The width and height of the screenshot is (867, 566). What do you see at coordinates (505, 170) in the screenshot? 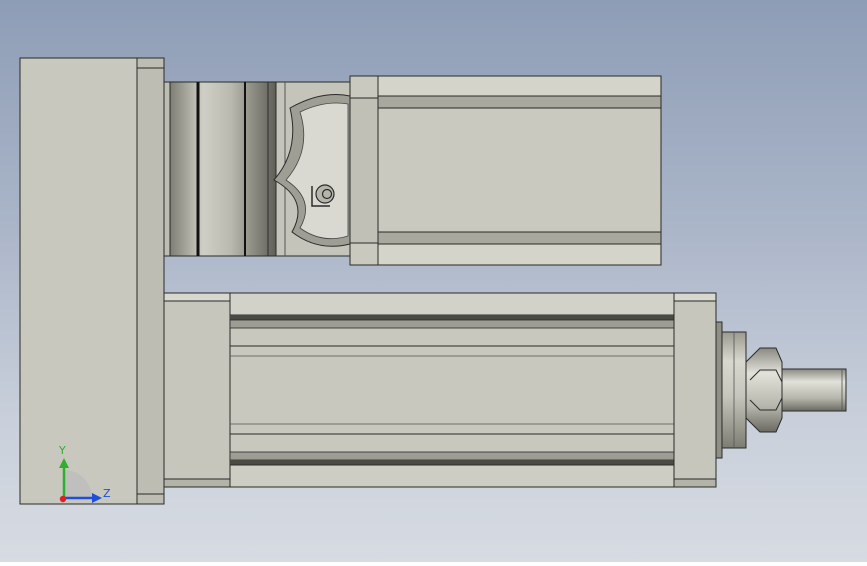
I see `servo-motor` at bounding box center [505, 170].